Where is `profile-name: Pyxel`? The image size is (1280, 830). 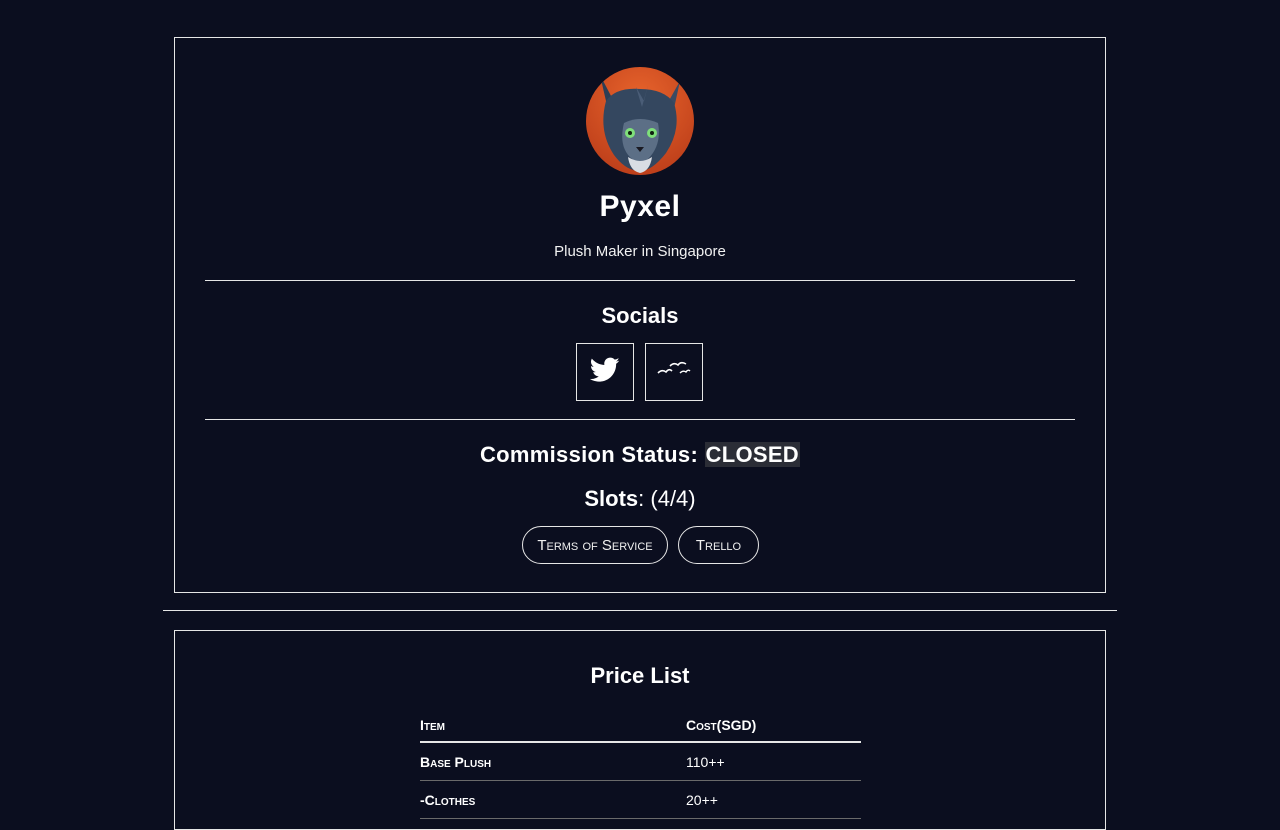 profile-name: Pyxel is located at coordinates (640, 206).